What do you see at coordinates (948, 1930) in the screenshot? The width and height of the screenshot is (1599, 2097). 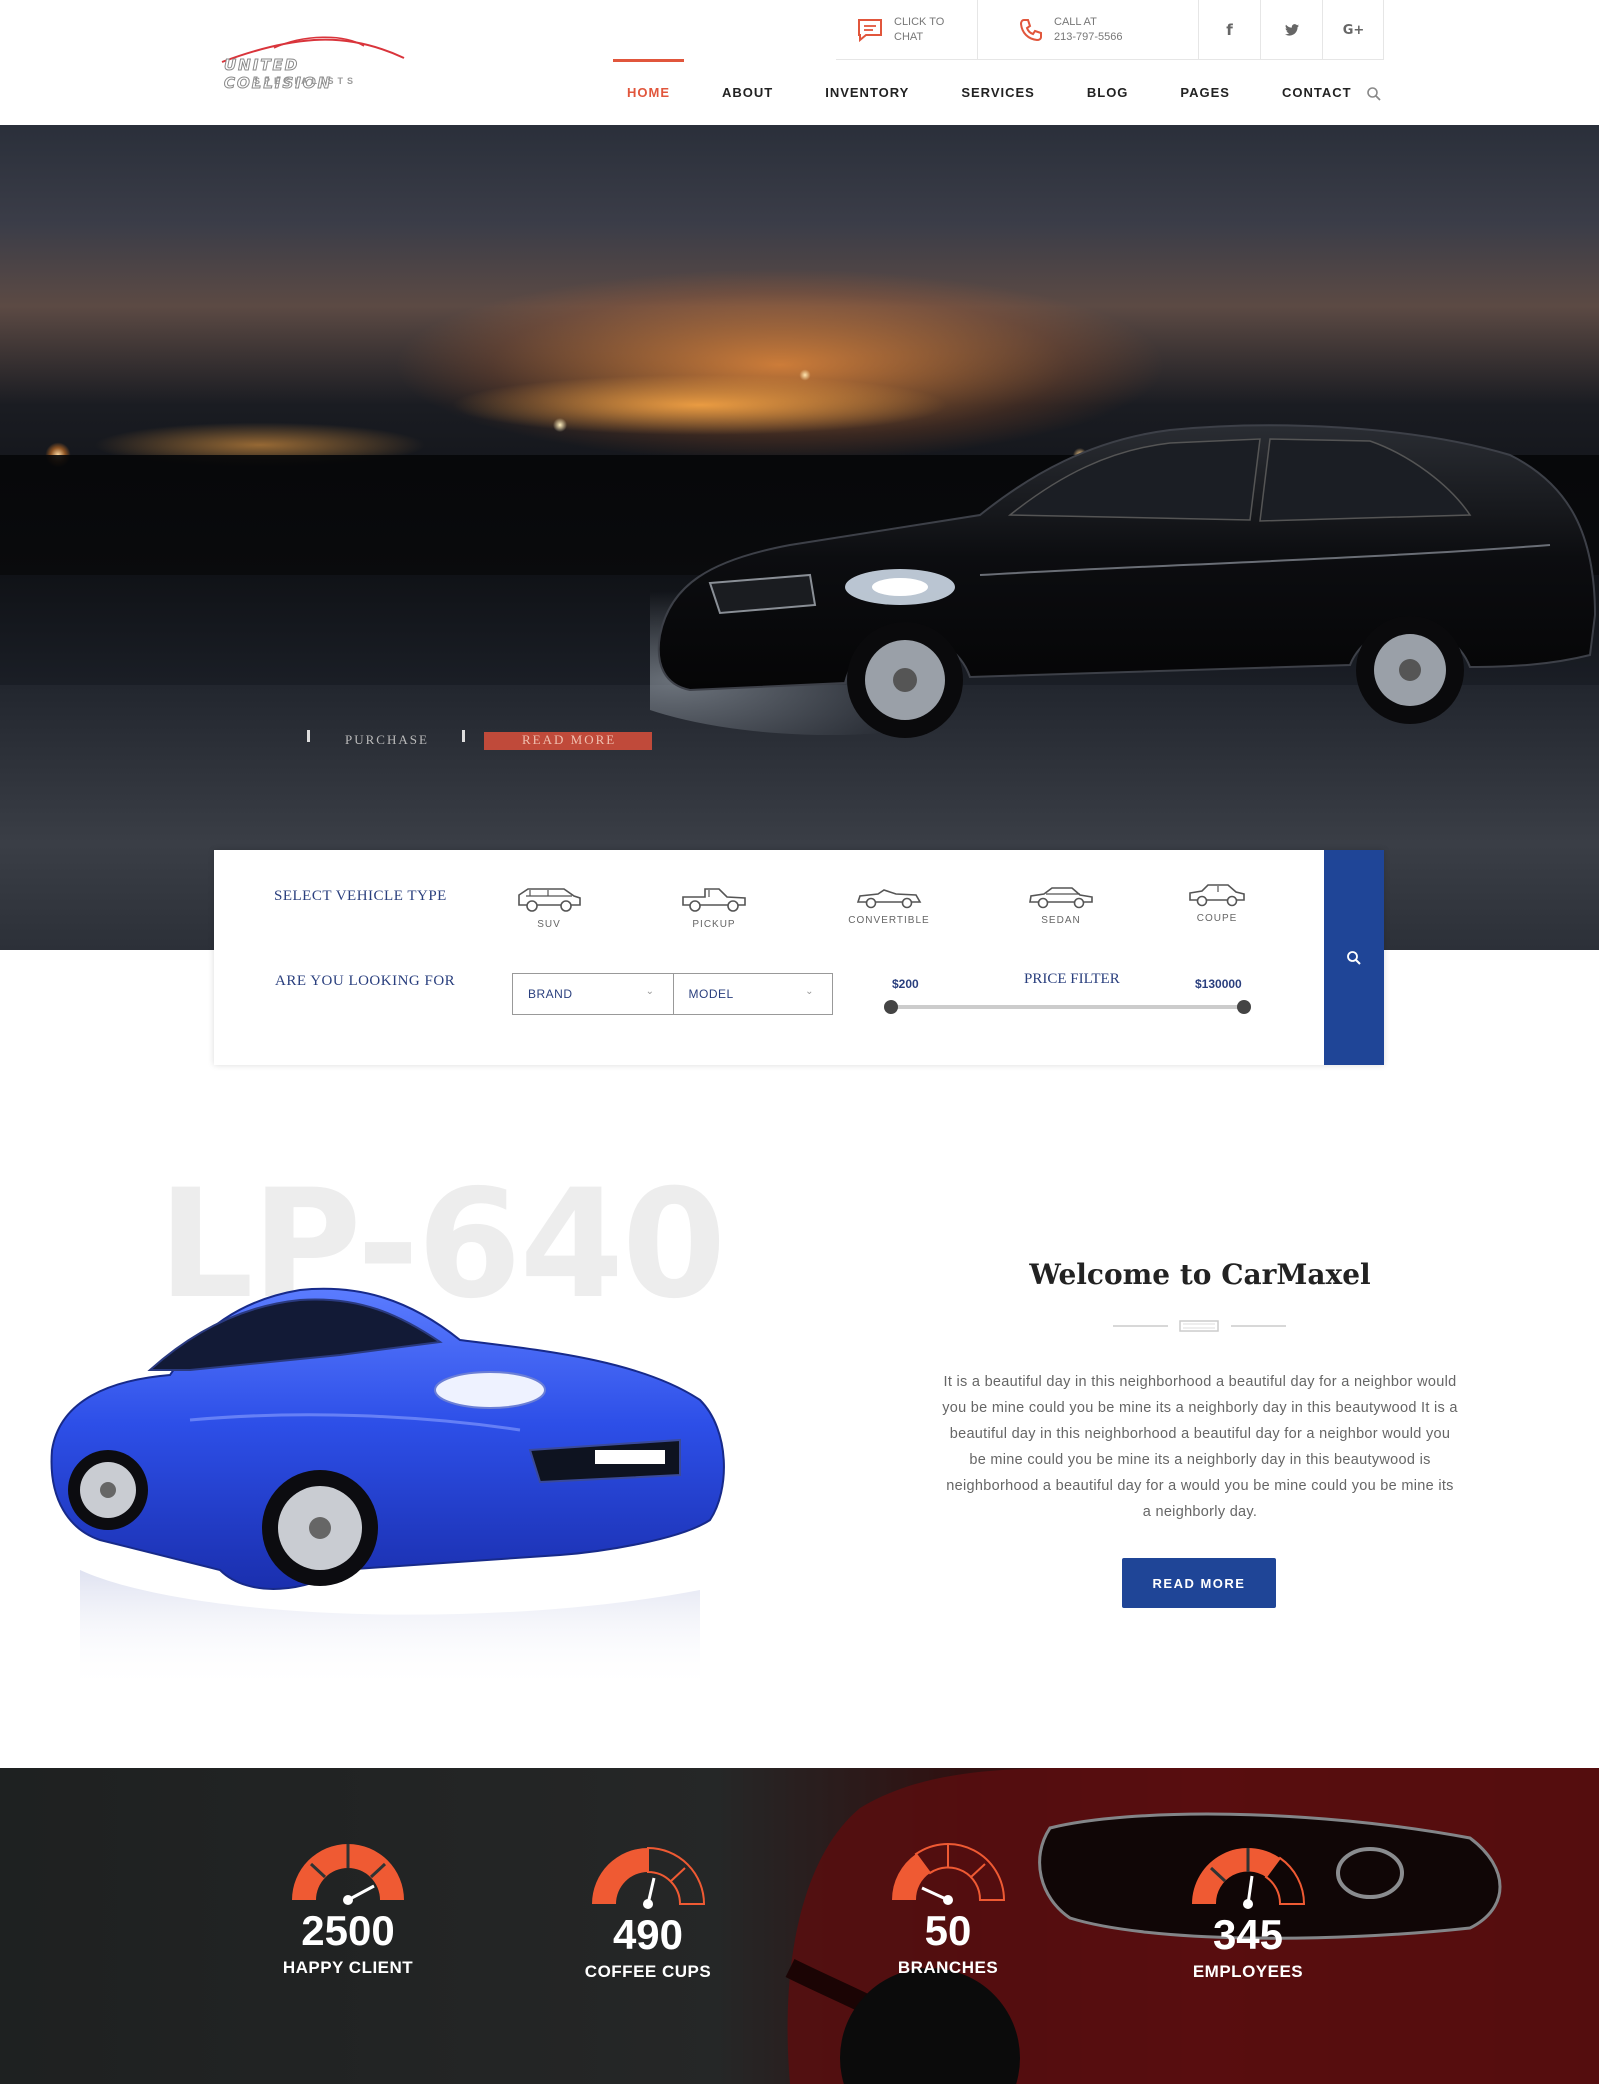 I see `counter-value: 50` at bounding box center [948, 1930].